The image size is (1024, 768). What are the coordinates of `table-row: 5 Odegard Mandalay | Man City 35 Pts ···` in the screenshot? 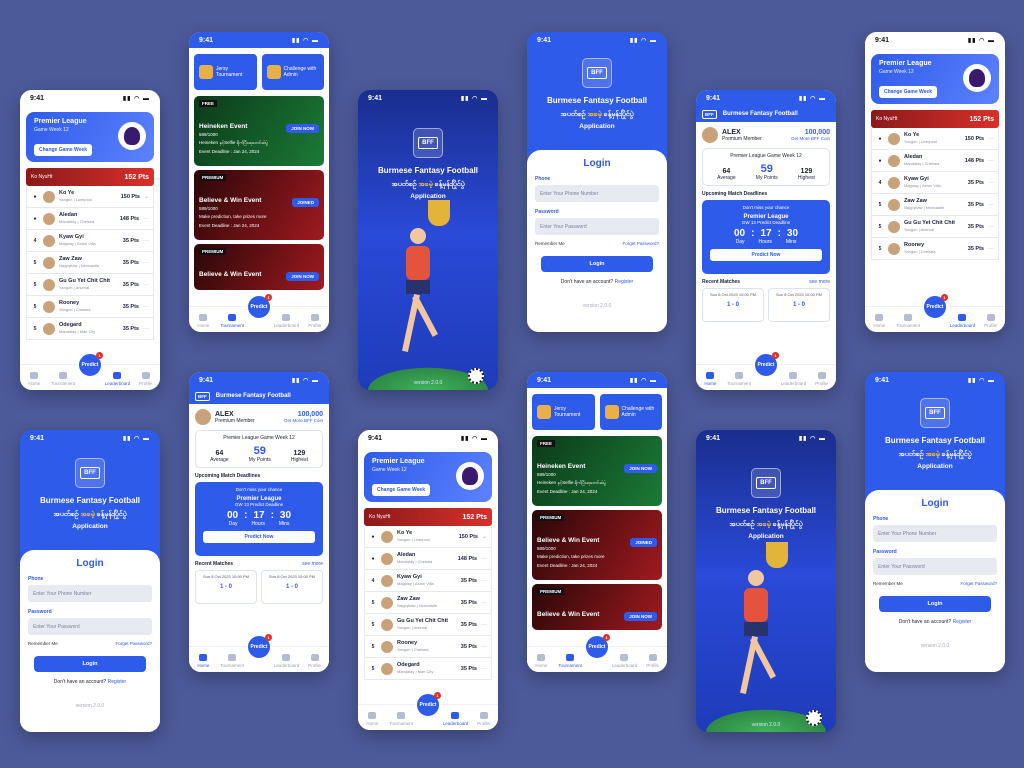 It's located at (428, 669).